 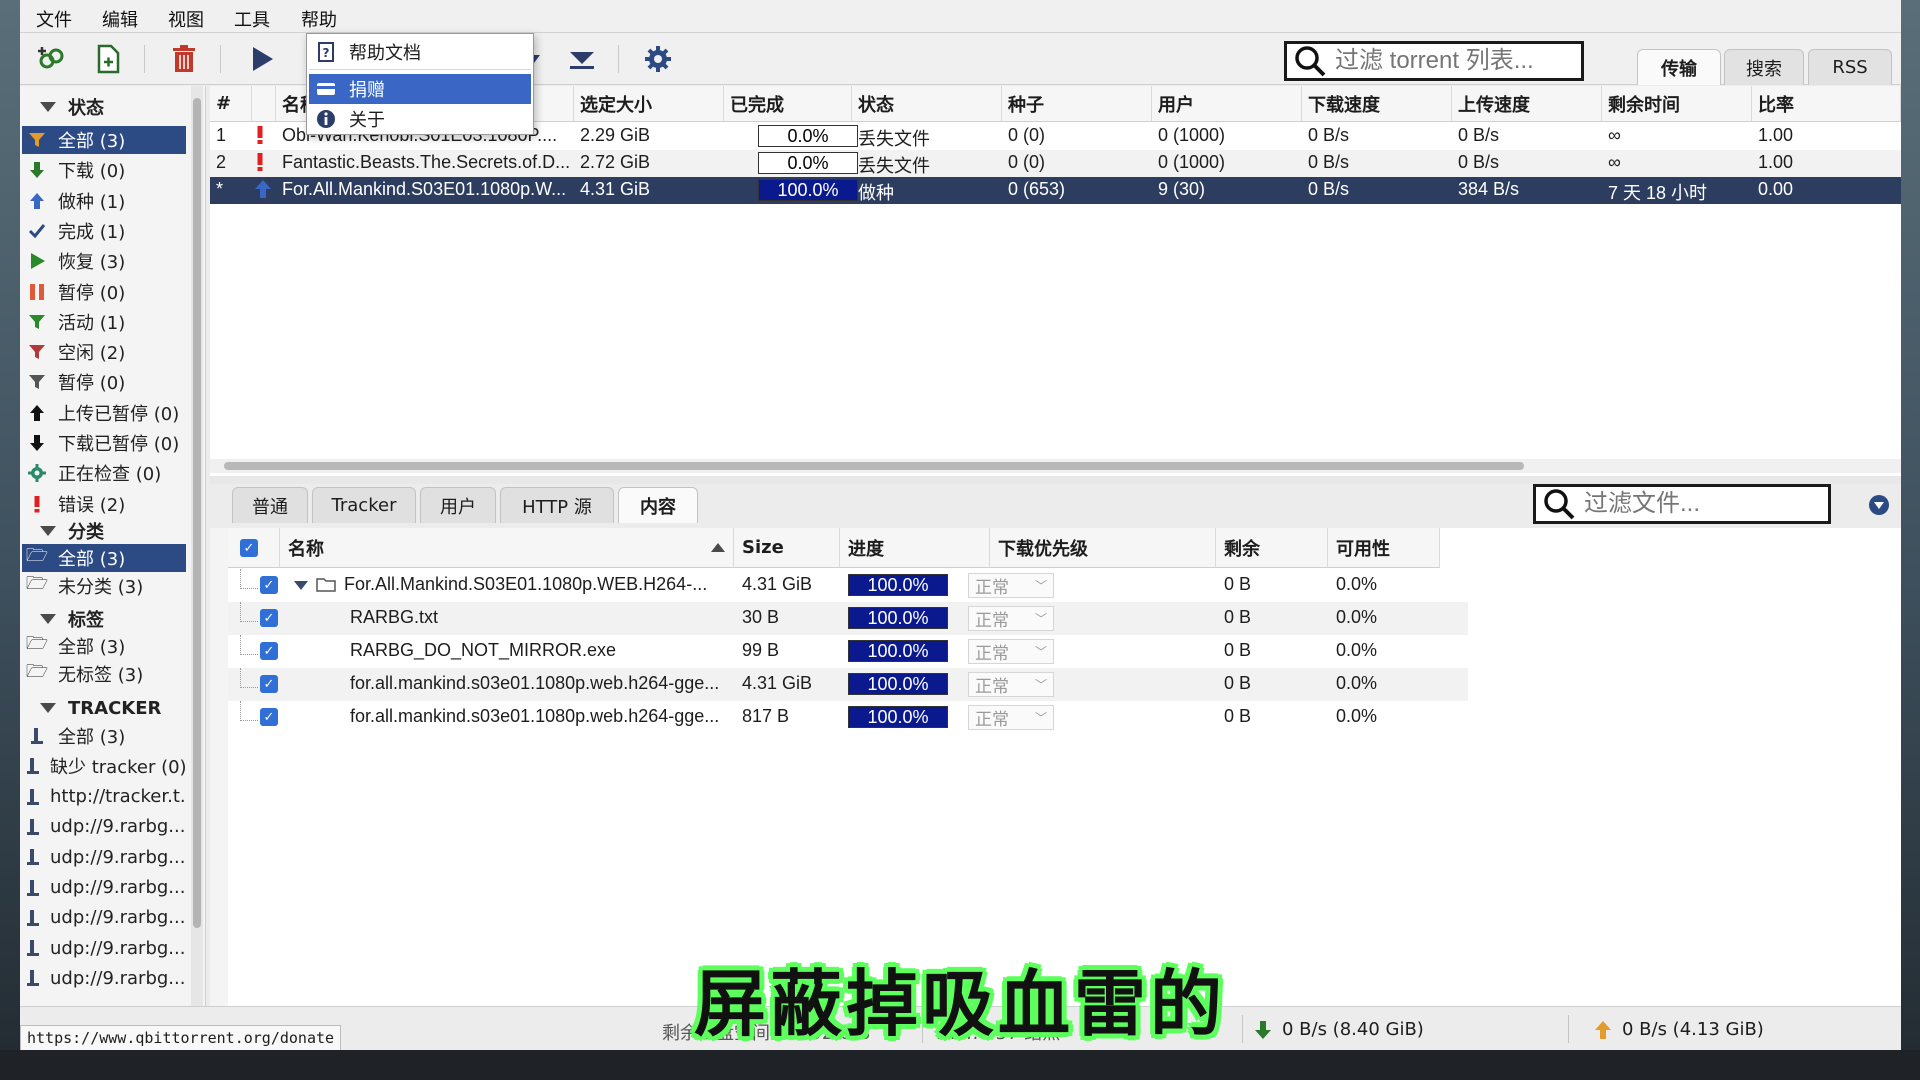 I want to click on tag-item-untagged: 🗁 无标签 (3), so click(x=104, y=674).